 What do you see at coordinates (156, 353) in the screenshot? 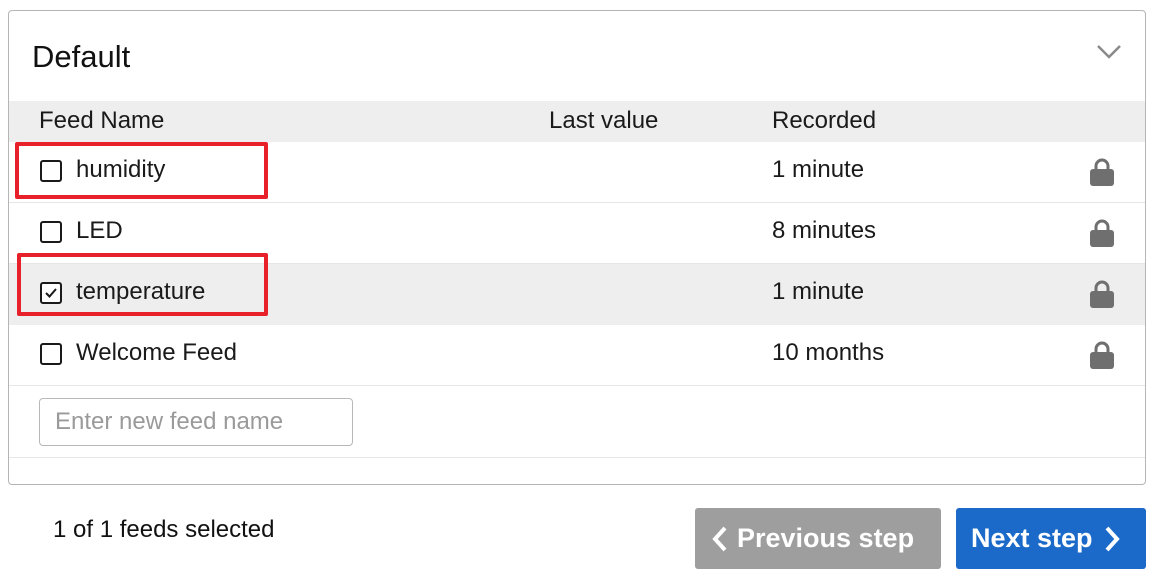
I see `feed-name: Welcome Feed` at bounding box center [156, 353].